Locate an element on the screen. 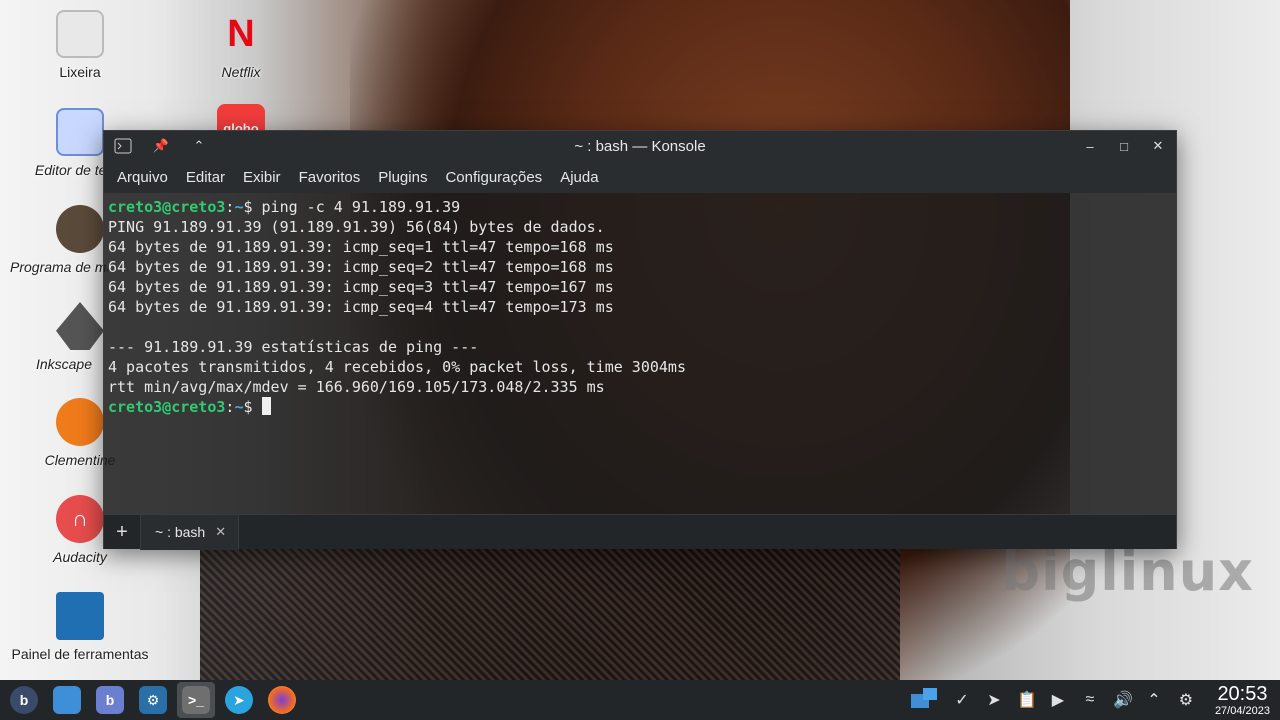 This screenshot has width=1280, height=720. biglinux-logo-icon: b is located at coordinates (24, 700).